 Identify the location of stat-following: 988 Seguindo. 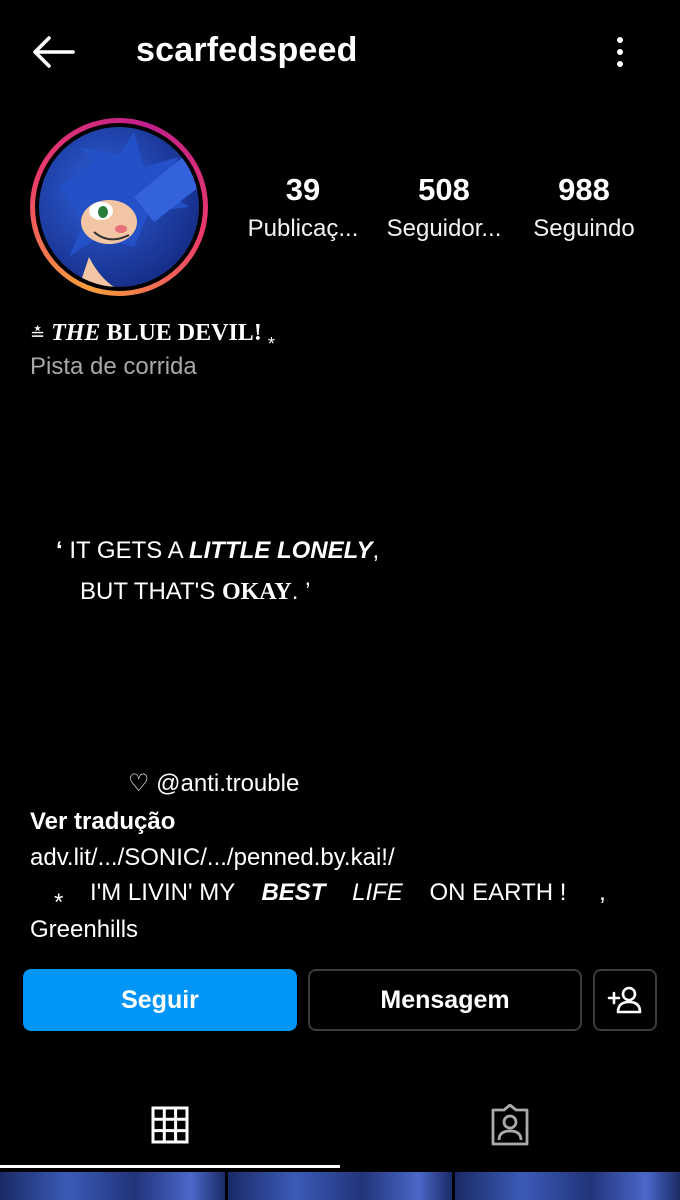
(584, 207).